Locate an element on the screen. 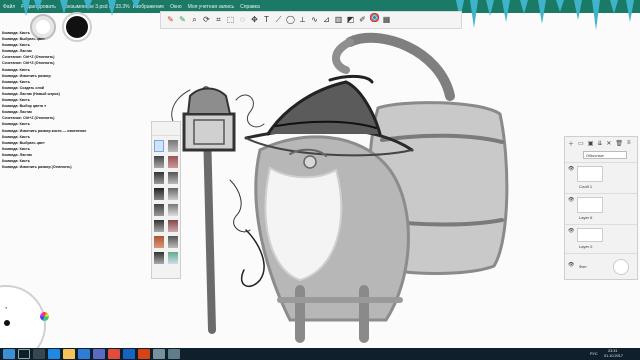  photoshop-icon is located at coordinates (129, 354).